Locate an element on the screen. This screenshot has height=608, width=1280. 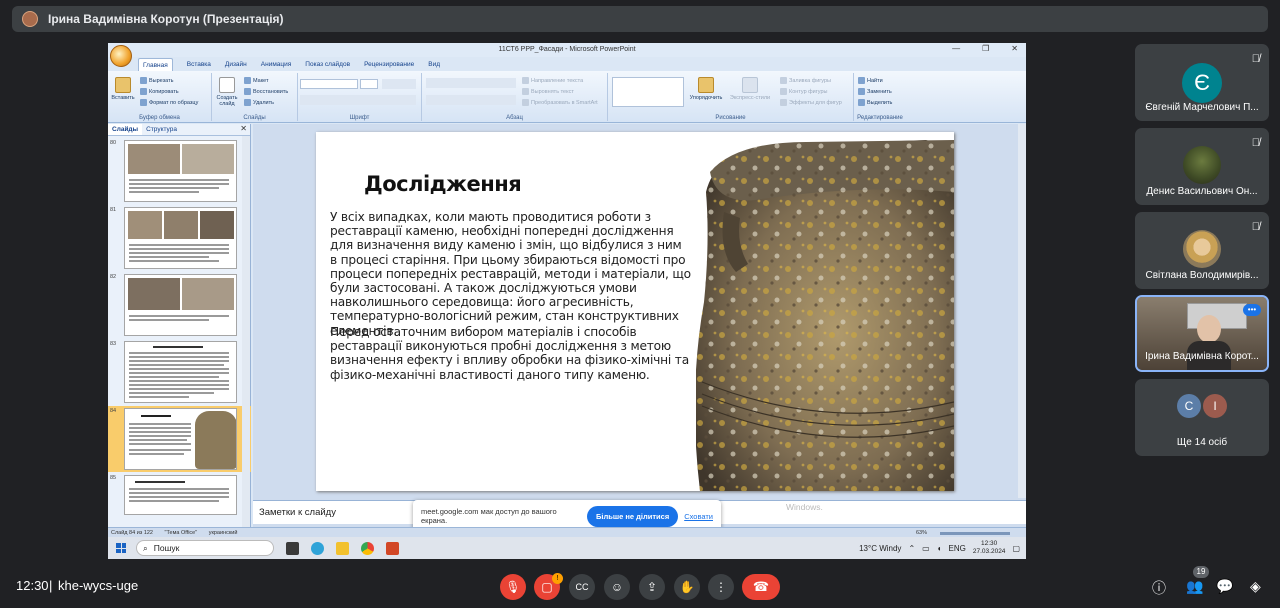
notifications-icon: ▢ is located at coordinates (1016, 548).